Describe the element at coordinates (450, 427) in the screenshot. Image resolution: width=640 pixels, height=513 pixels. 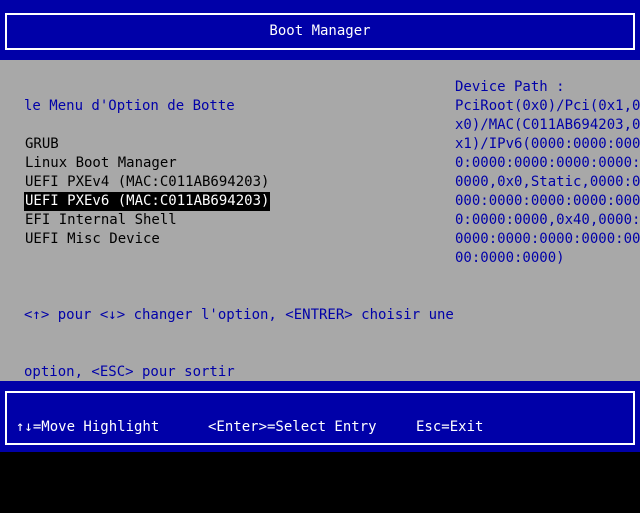
I see `exit-hint: Esc=Exit` at that location.